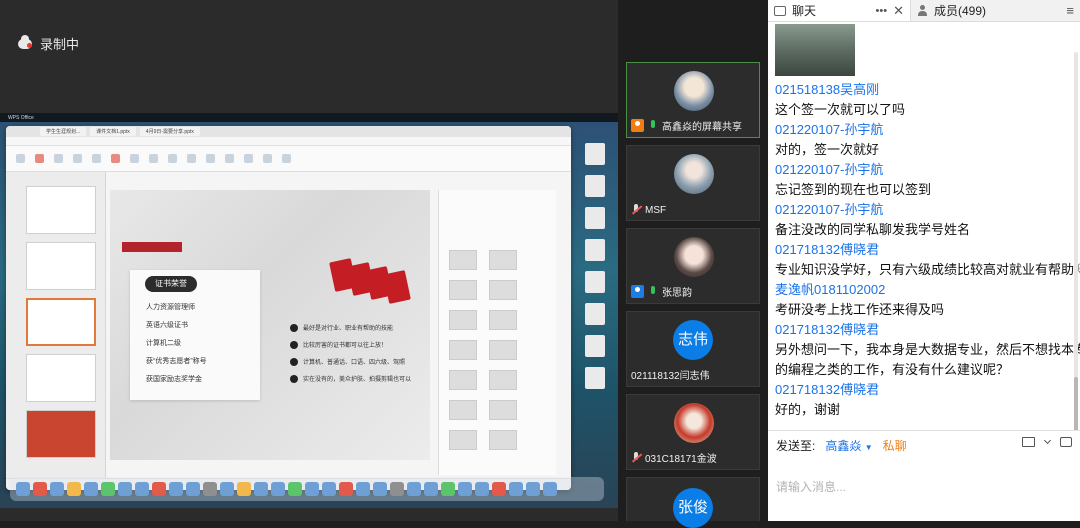 The image size is (1080, 528). What do you see at coordinates (808, 409) in the screenshot?
I see `message-text: 好的，谢谢` at bounding box center [808, 409].